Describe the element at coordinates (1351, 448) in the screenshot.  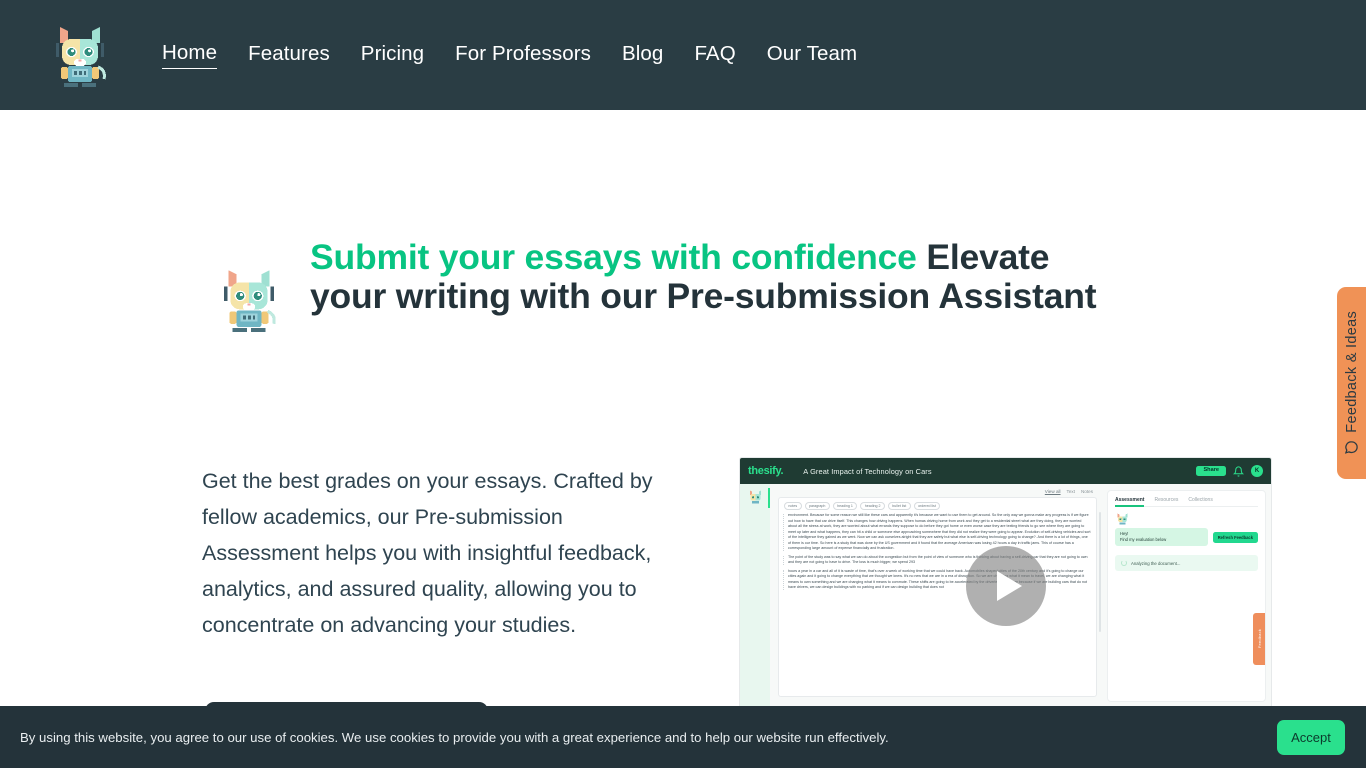
I see `speech-bubble-icon` at that location.